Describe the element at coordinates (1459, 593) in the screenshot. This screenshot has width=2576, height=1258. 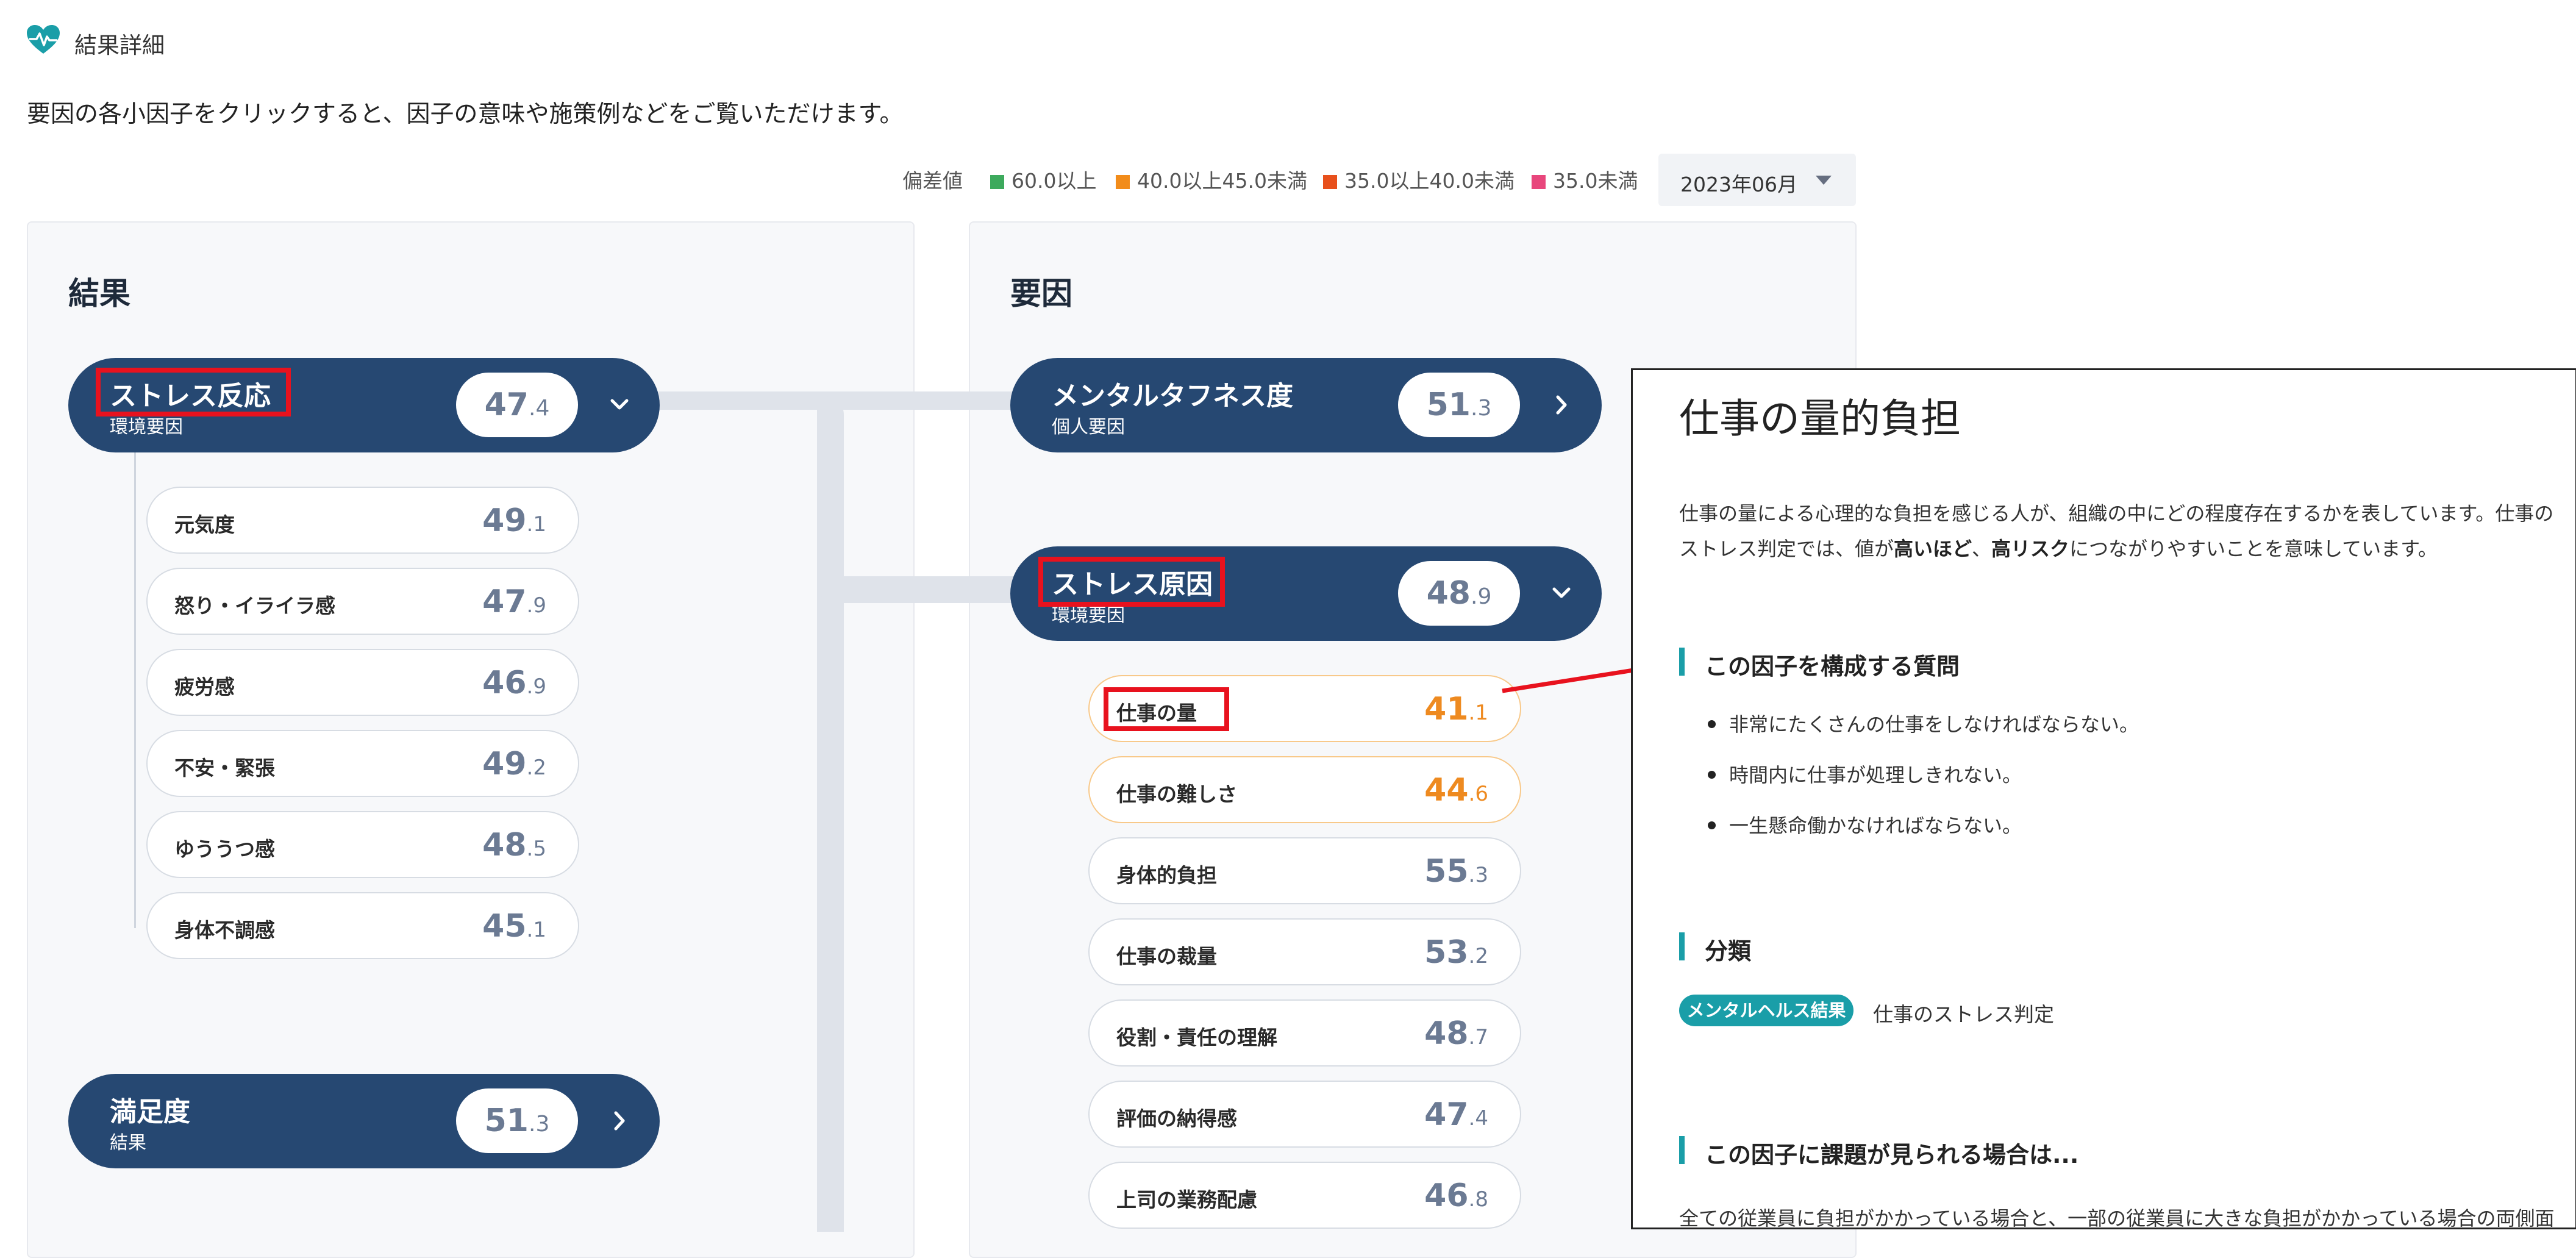
I see `pill-score: 48.9` at that location.